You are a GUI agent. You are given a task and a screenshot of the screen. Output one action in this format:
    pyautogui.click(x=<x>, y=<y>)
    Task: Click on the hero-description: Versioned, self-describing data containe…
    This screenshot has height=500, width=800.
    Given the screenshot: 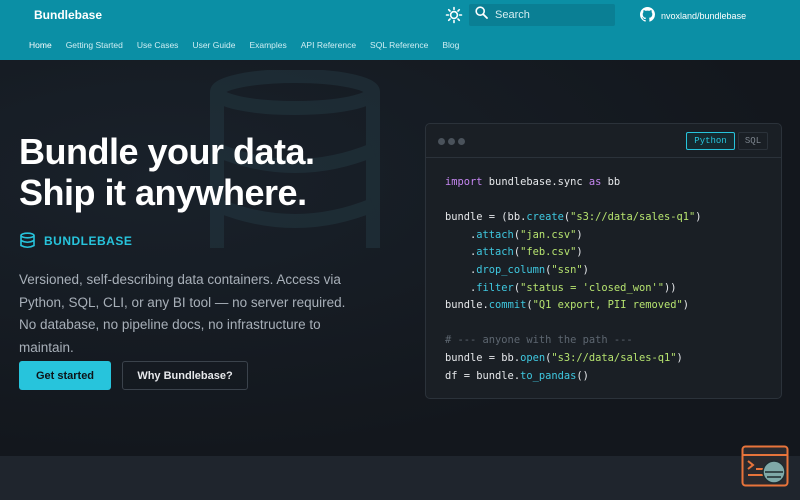 What is the action you would take?
    pyautogui.click(x=182, y=313)
    